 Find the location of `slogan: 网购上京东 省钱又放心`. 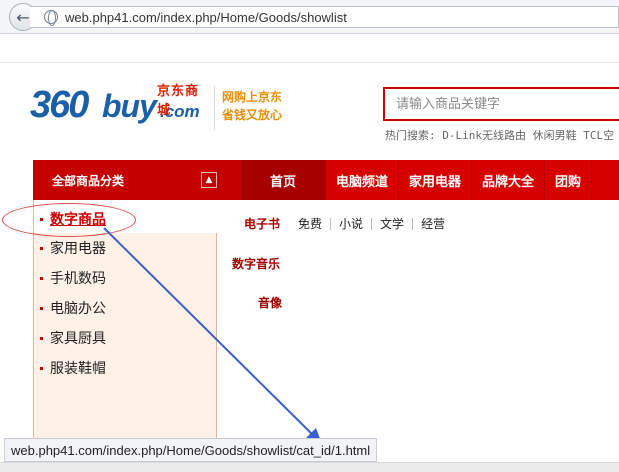

slogan: 网购上京东 省钱又放心 is located at coordinates (252, 106).